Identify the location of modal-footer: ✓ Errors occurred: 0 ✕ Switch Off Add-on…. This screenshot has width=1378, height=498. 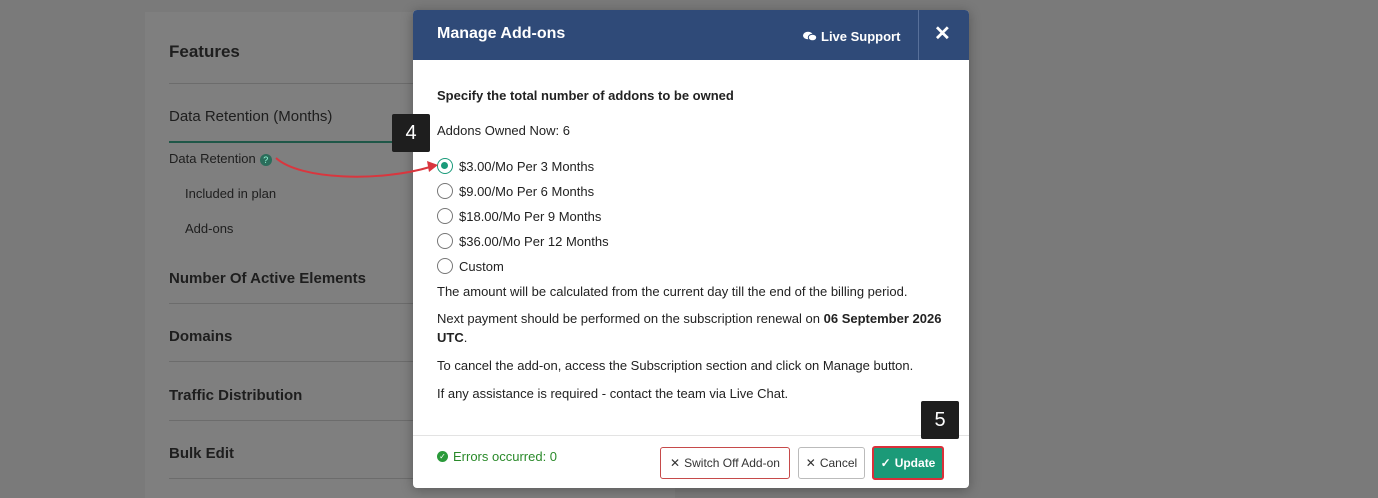
(691, 461).